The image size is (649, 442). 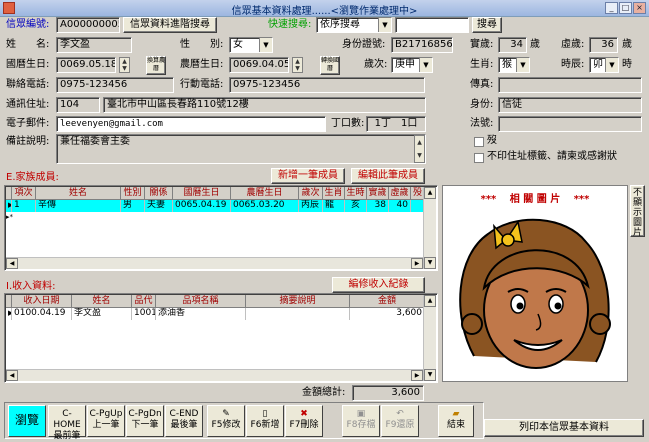 What do you see at coordinates (226, 421) in the screenshot?
I see `edit-button: ✎ F5修改` at bounding box center [226, 421].